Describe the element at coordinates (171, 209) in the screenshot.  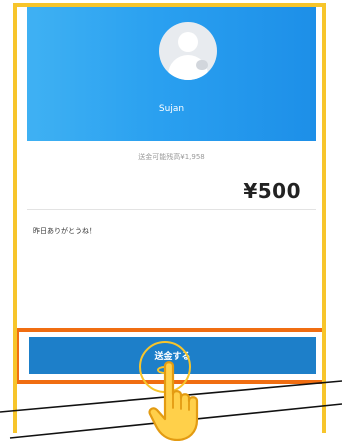
I see `divider` at that location.